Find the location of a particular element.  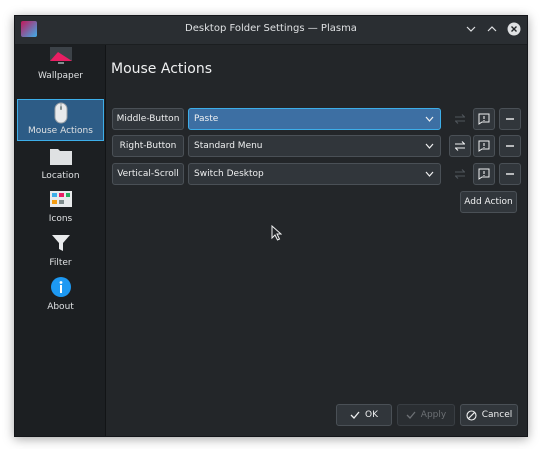

plugin-combobox: Switch Desktop is located at coordinates (314, 174).